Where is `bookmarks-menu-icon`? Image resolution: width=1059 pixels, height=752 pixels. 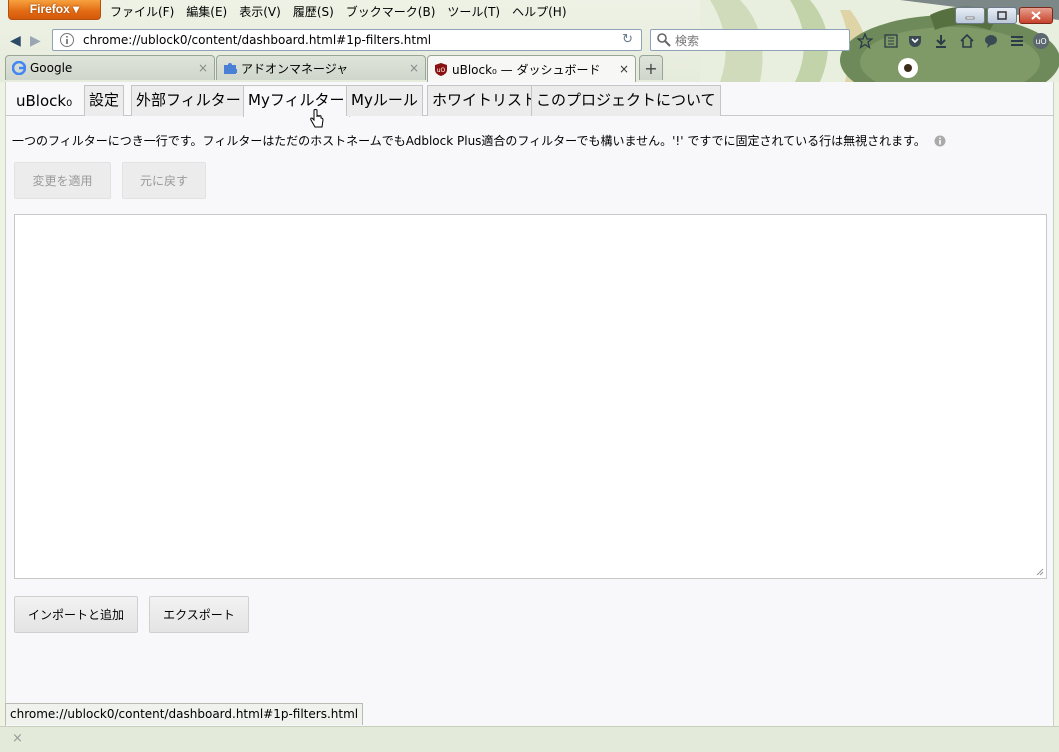
bookmarks-menu-icon is located at coordinates (891, 41).